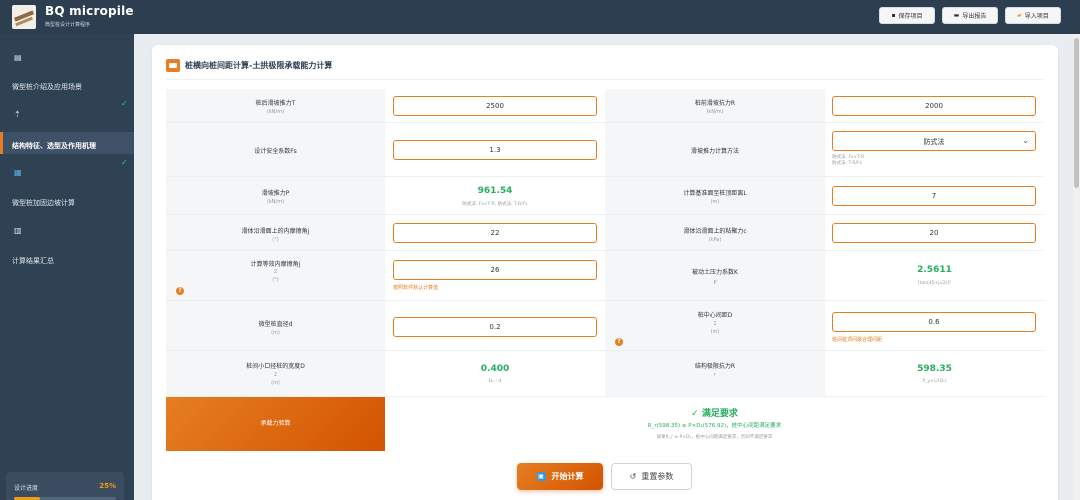  I want to click on sidebar-item-structure: ⇡ 结构特征、选型及作用机理, so click(67, 130).